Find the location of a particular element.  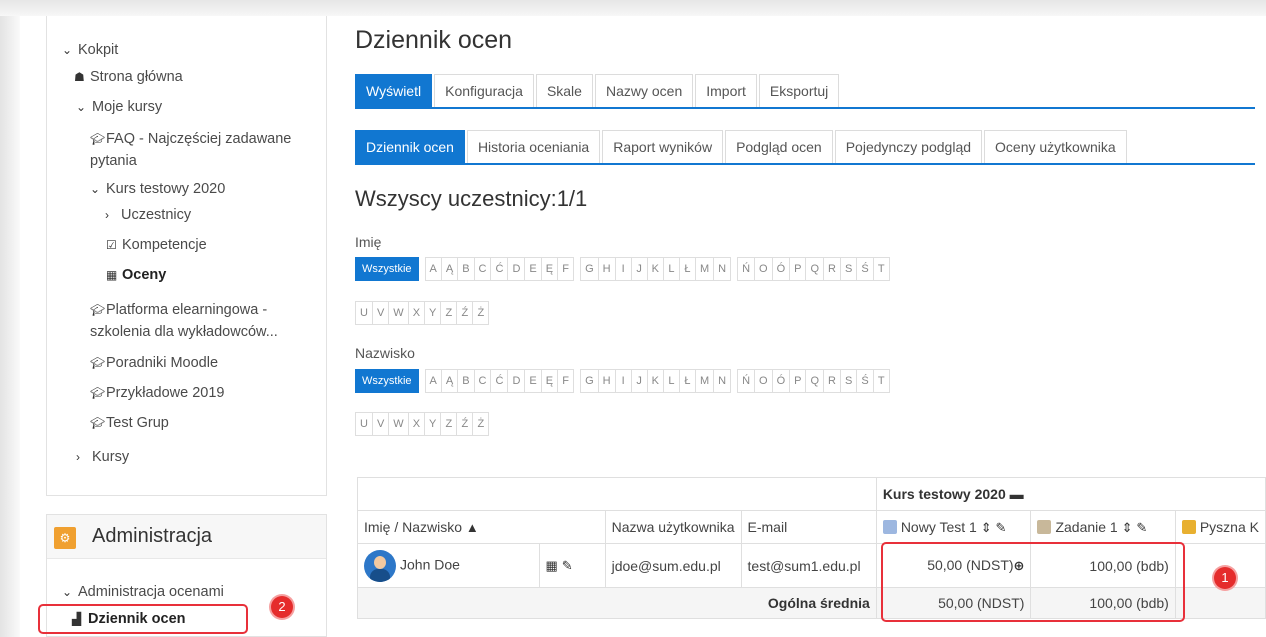

nav-strona-glowna: ☗ Strona główna is located at coordinates (128, 77).